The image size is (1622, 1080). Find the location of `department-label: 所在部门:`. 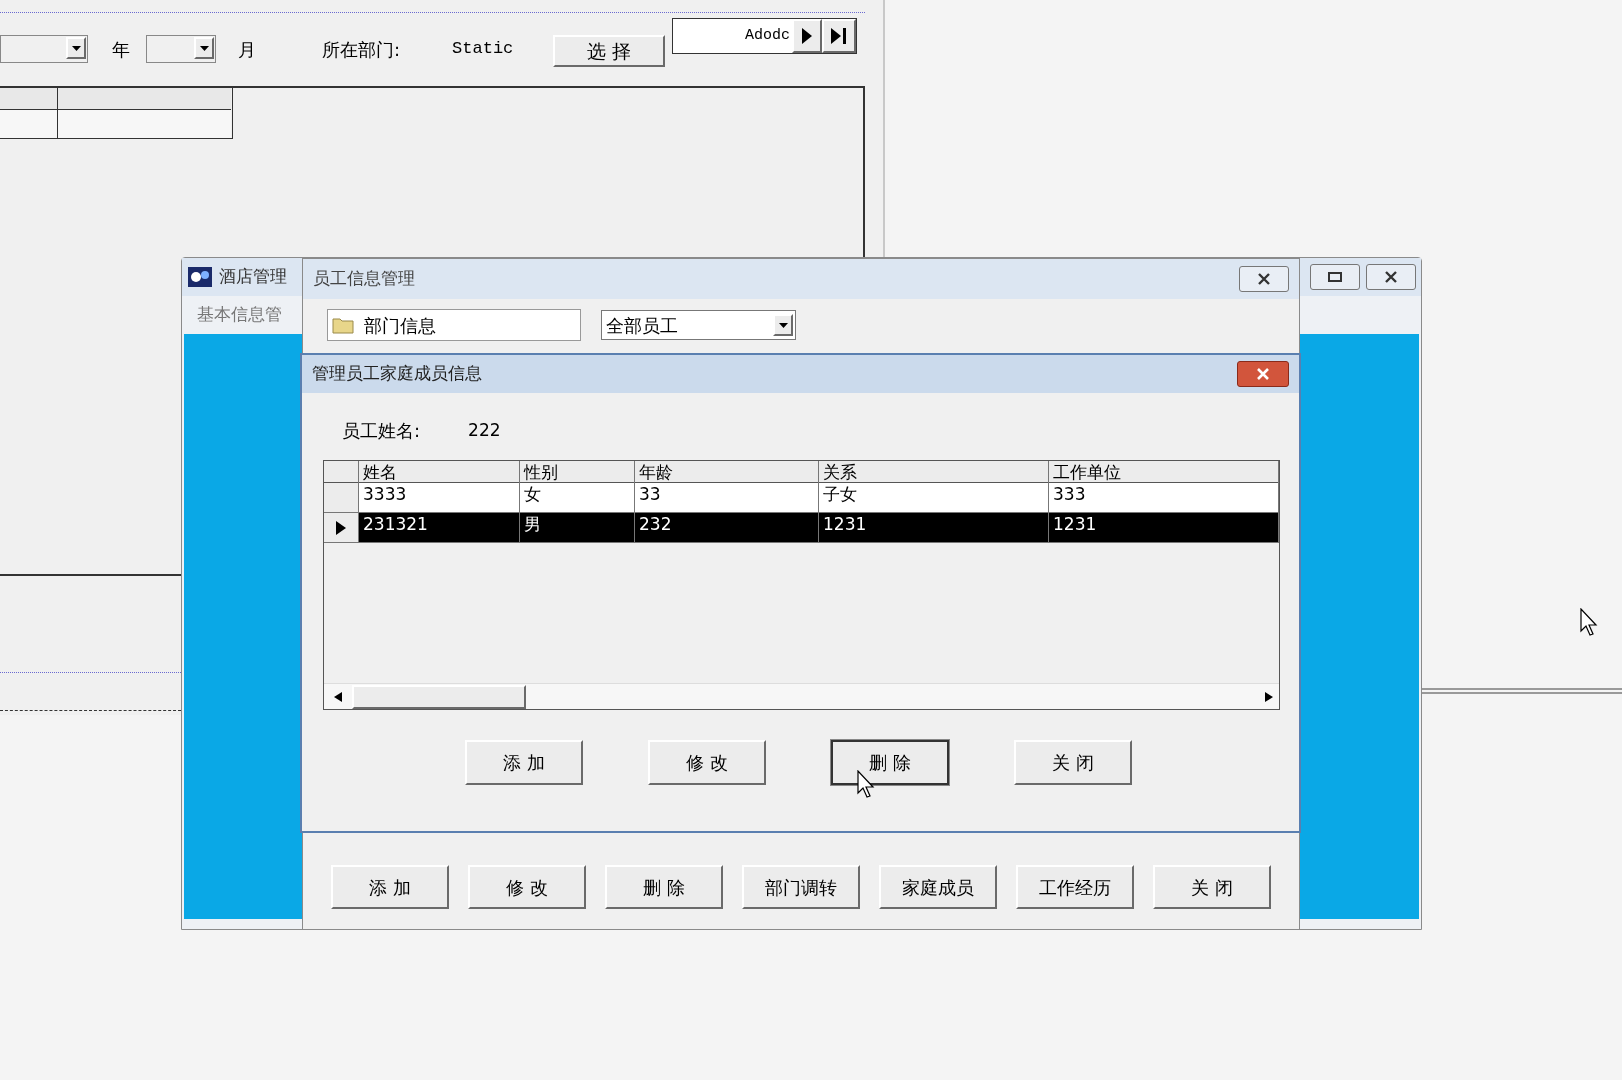

department-label: 所在部门: is located at coordinates (361, 49).